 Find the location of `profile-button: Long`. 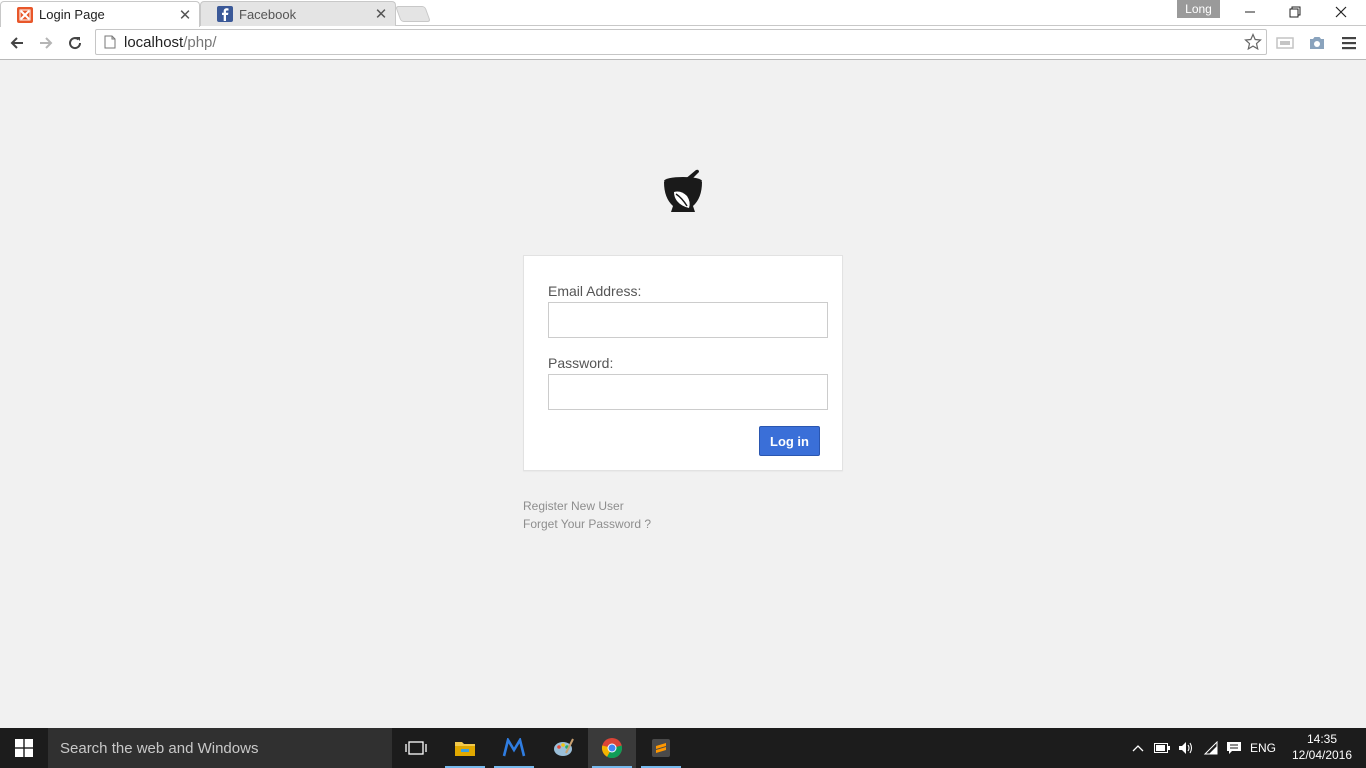

profile-button: Long is located at coordinates (1198, 9).